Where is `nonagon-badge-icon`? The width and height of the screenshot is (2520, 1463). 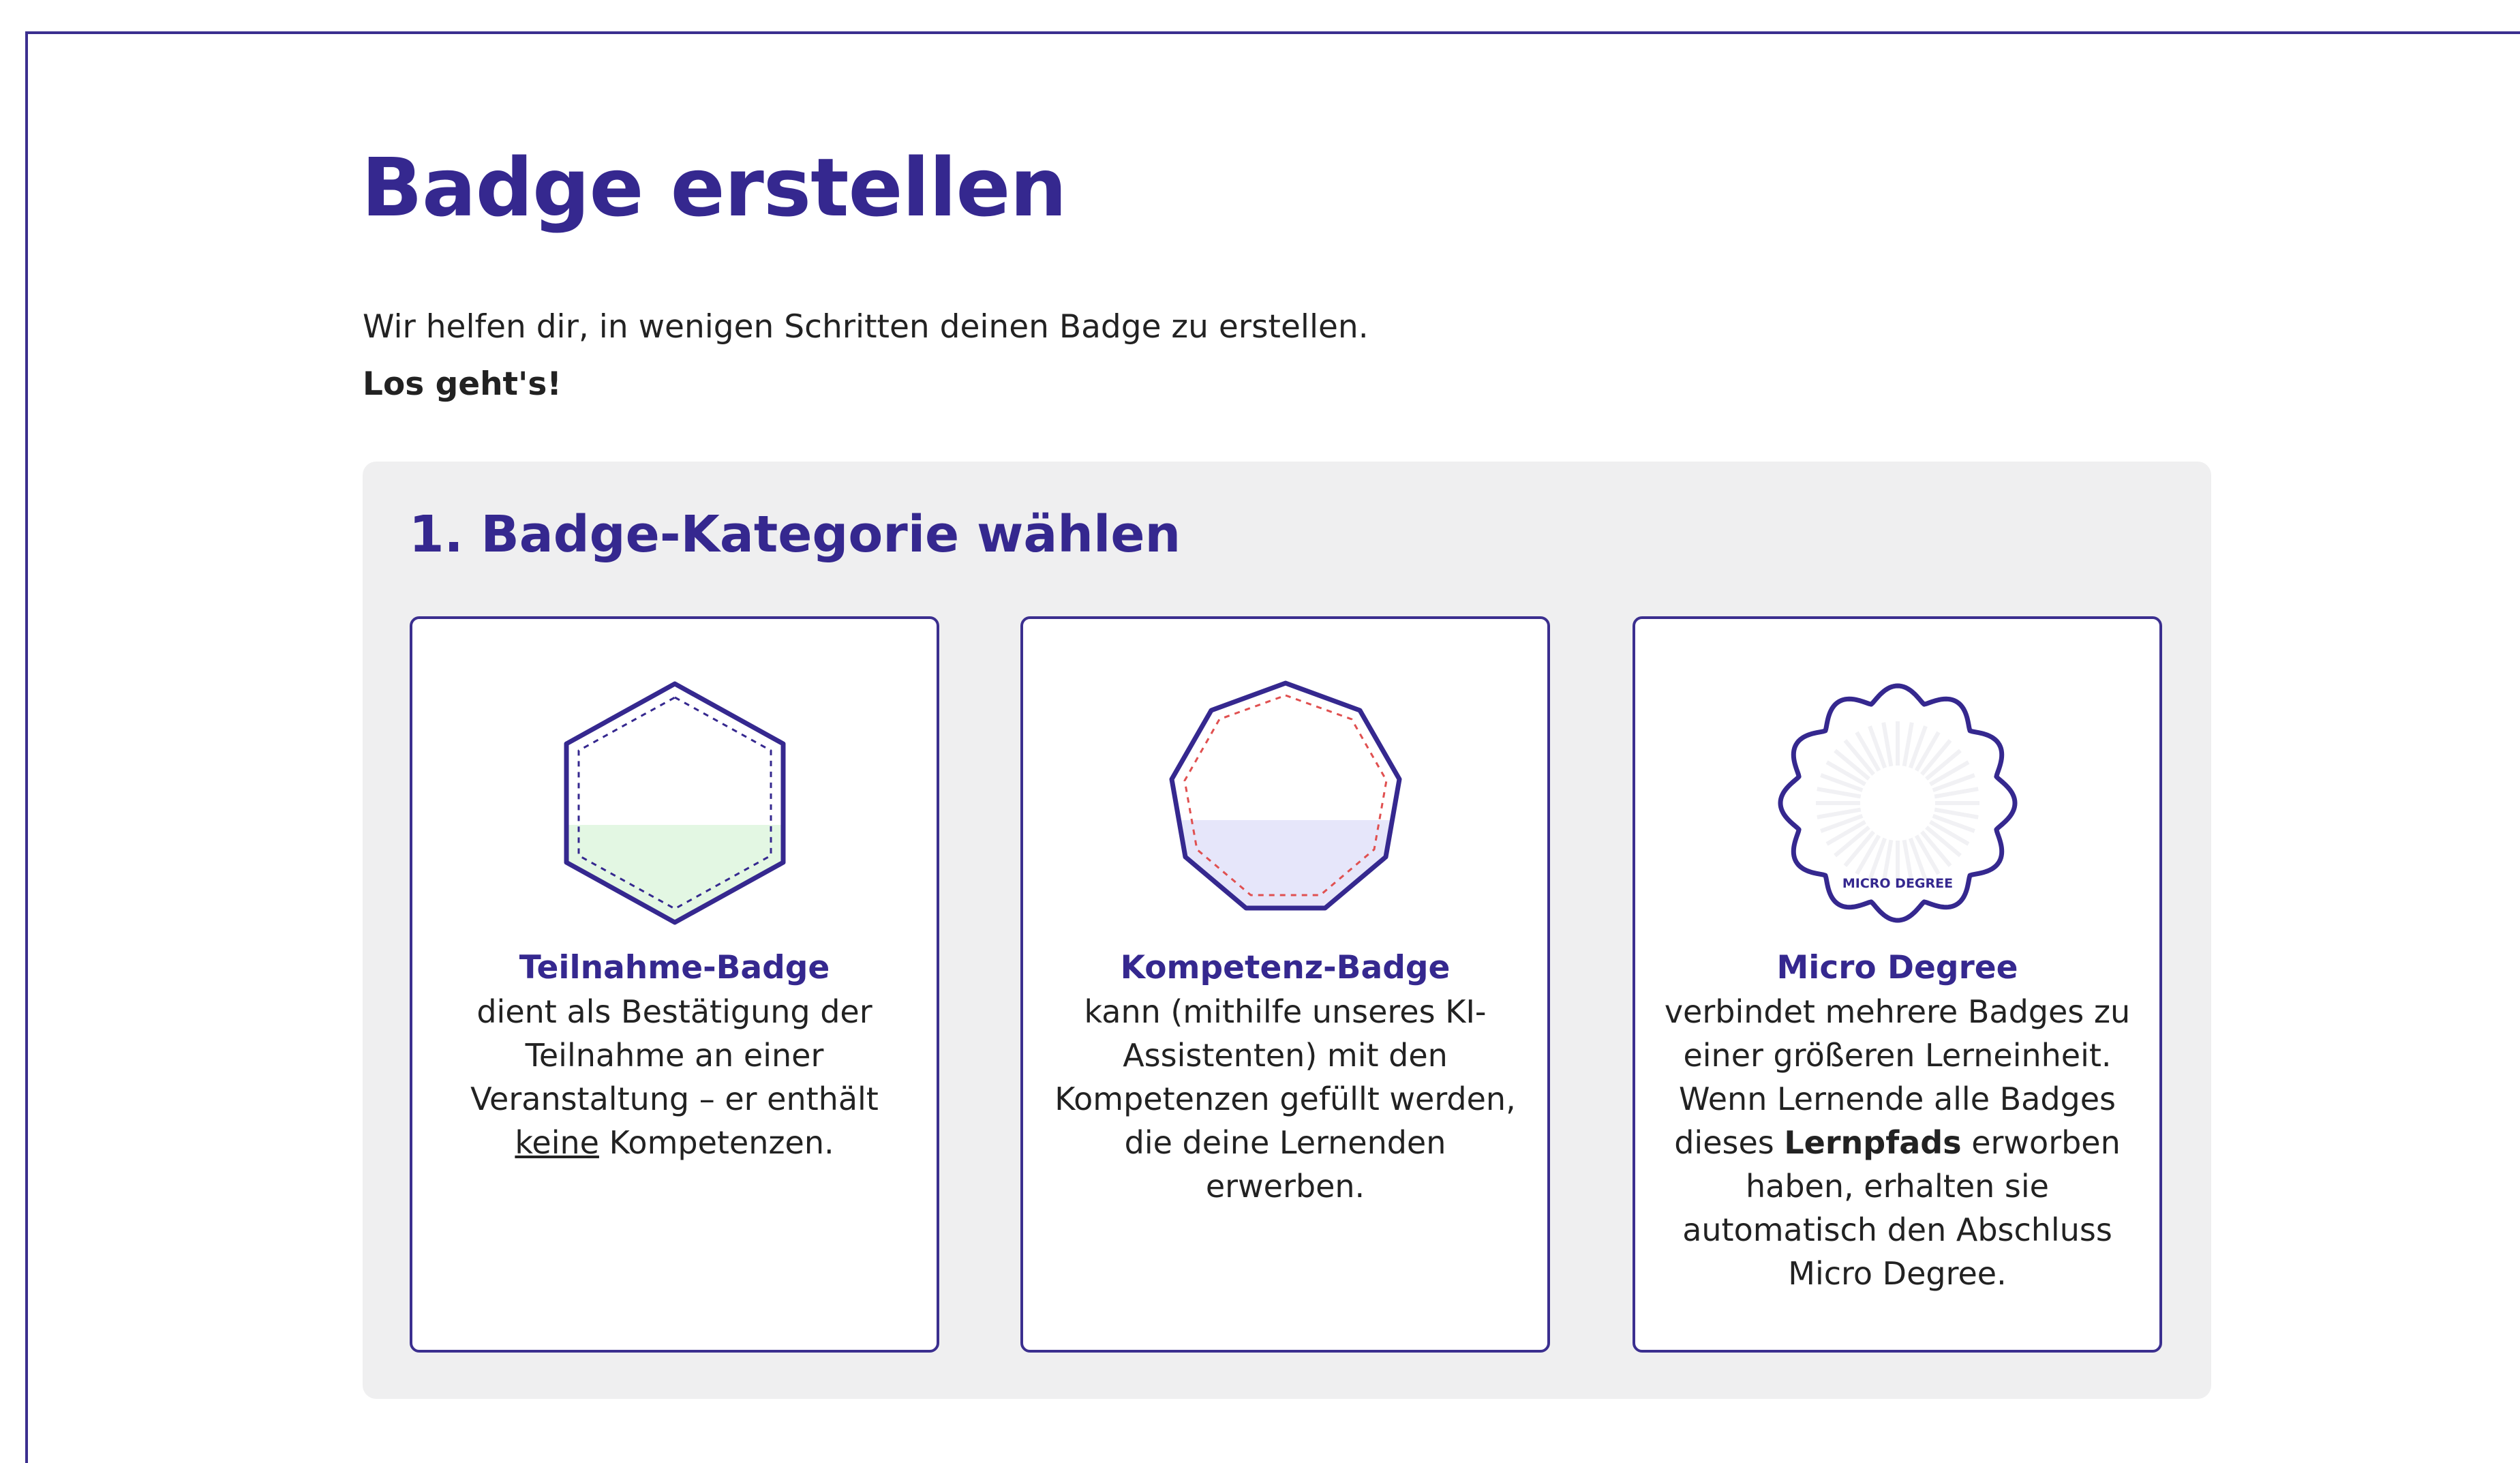 nonagon-badge-icon is located at coordinates (1285, 795).